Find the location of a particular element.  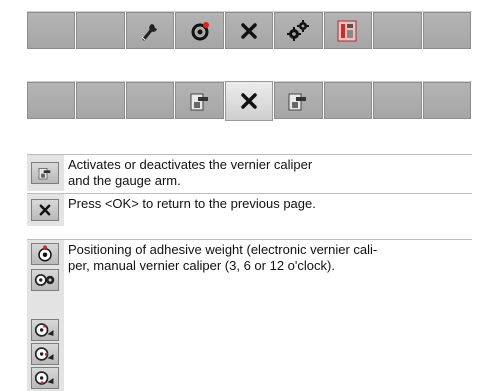

toolbar-button-close-active is located at coordinates (249, 101).